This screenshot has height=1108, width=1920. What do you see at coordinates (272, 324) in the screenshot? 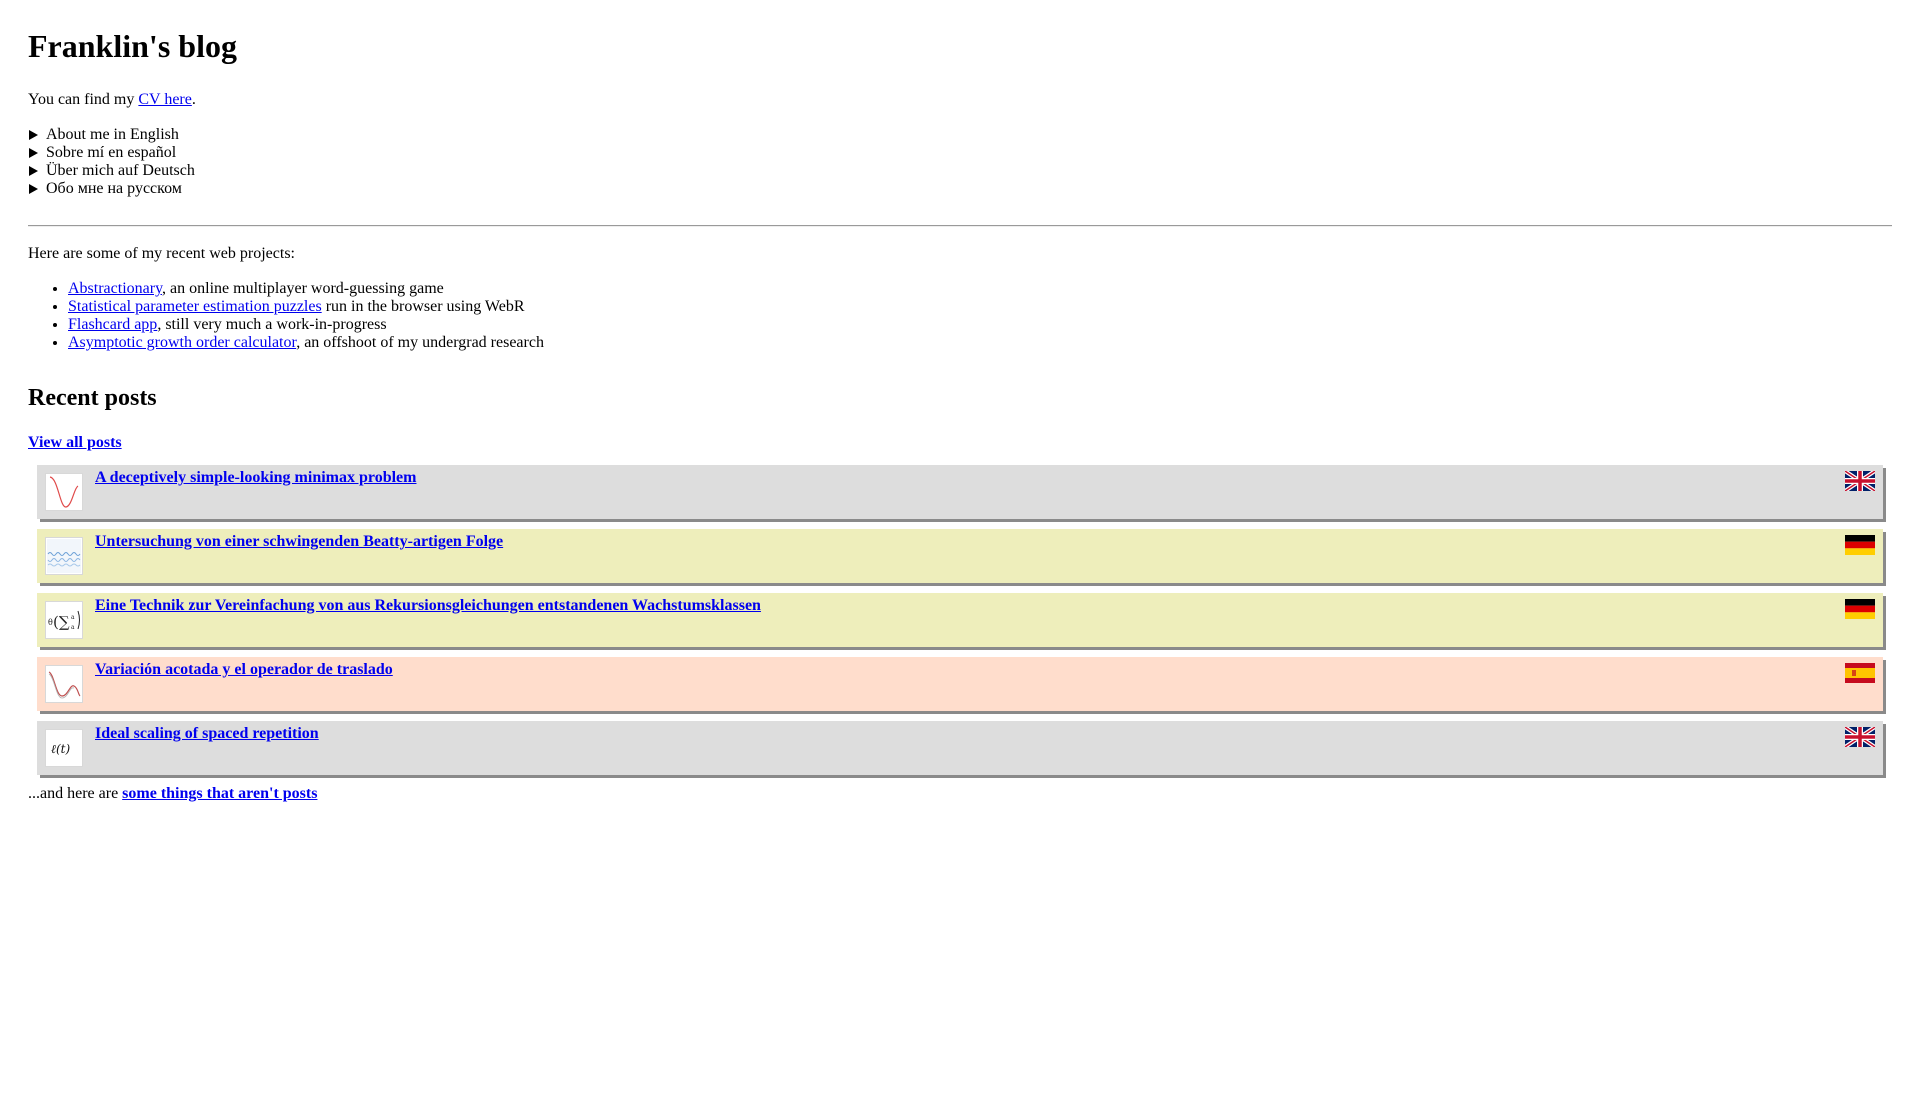
I see `project-description: , still very much a work-in-progress` at bounding box center [272, 324].